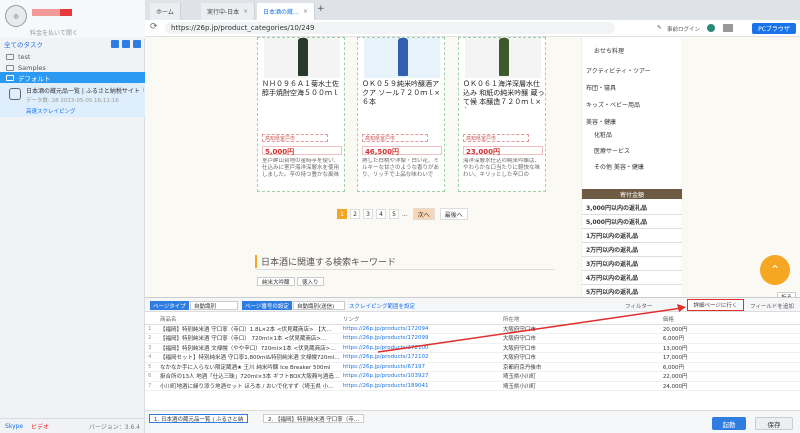 The height and width of the screenshot is (433, 800). I want to click on table-header: 商品名 リンク 所在地 価格, so click(472, 320).